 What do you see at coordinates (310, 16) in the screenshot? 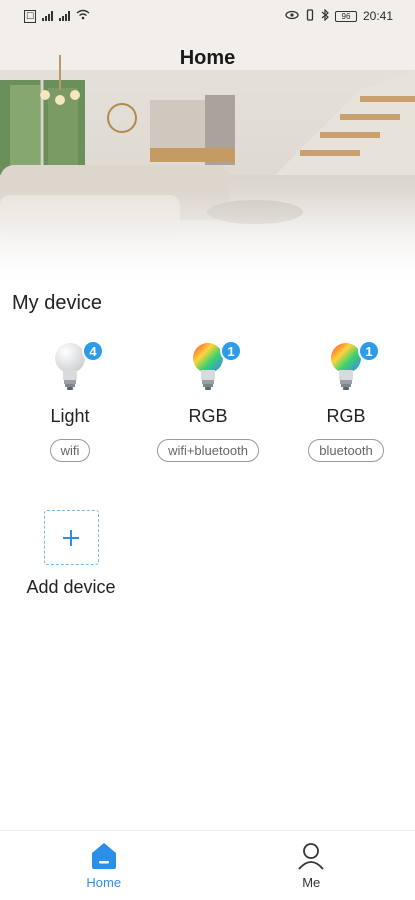
I see `vibrate-icon` at bounding box center [310, 16].